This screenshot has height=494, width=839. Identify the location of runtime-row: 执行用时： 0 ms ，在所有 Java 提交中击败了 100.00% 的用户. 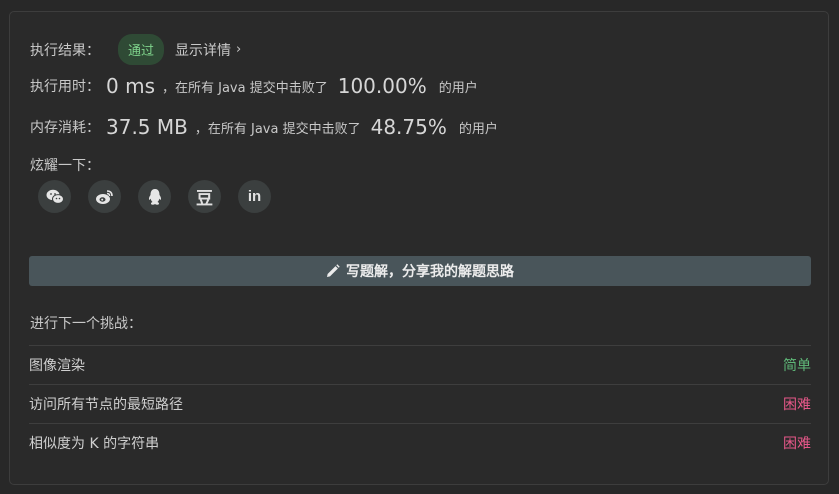
(254, 86).